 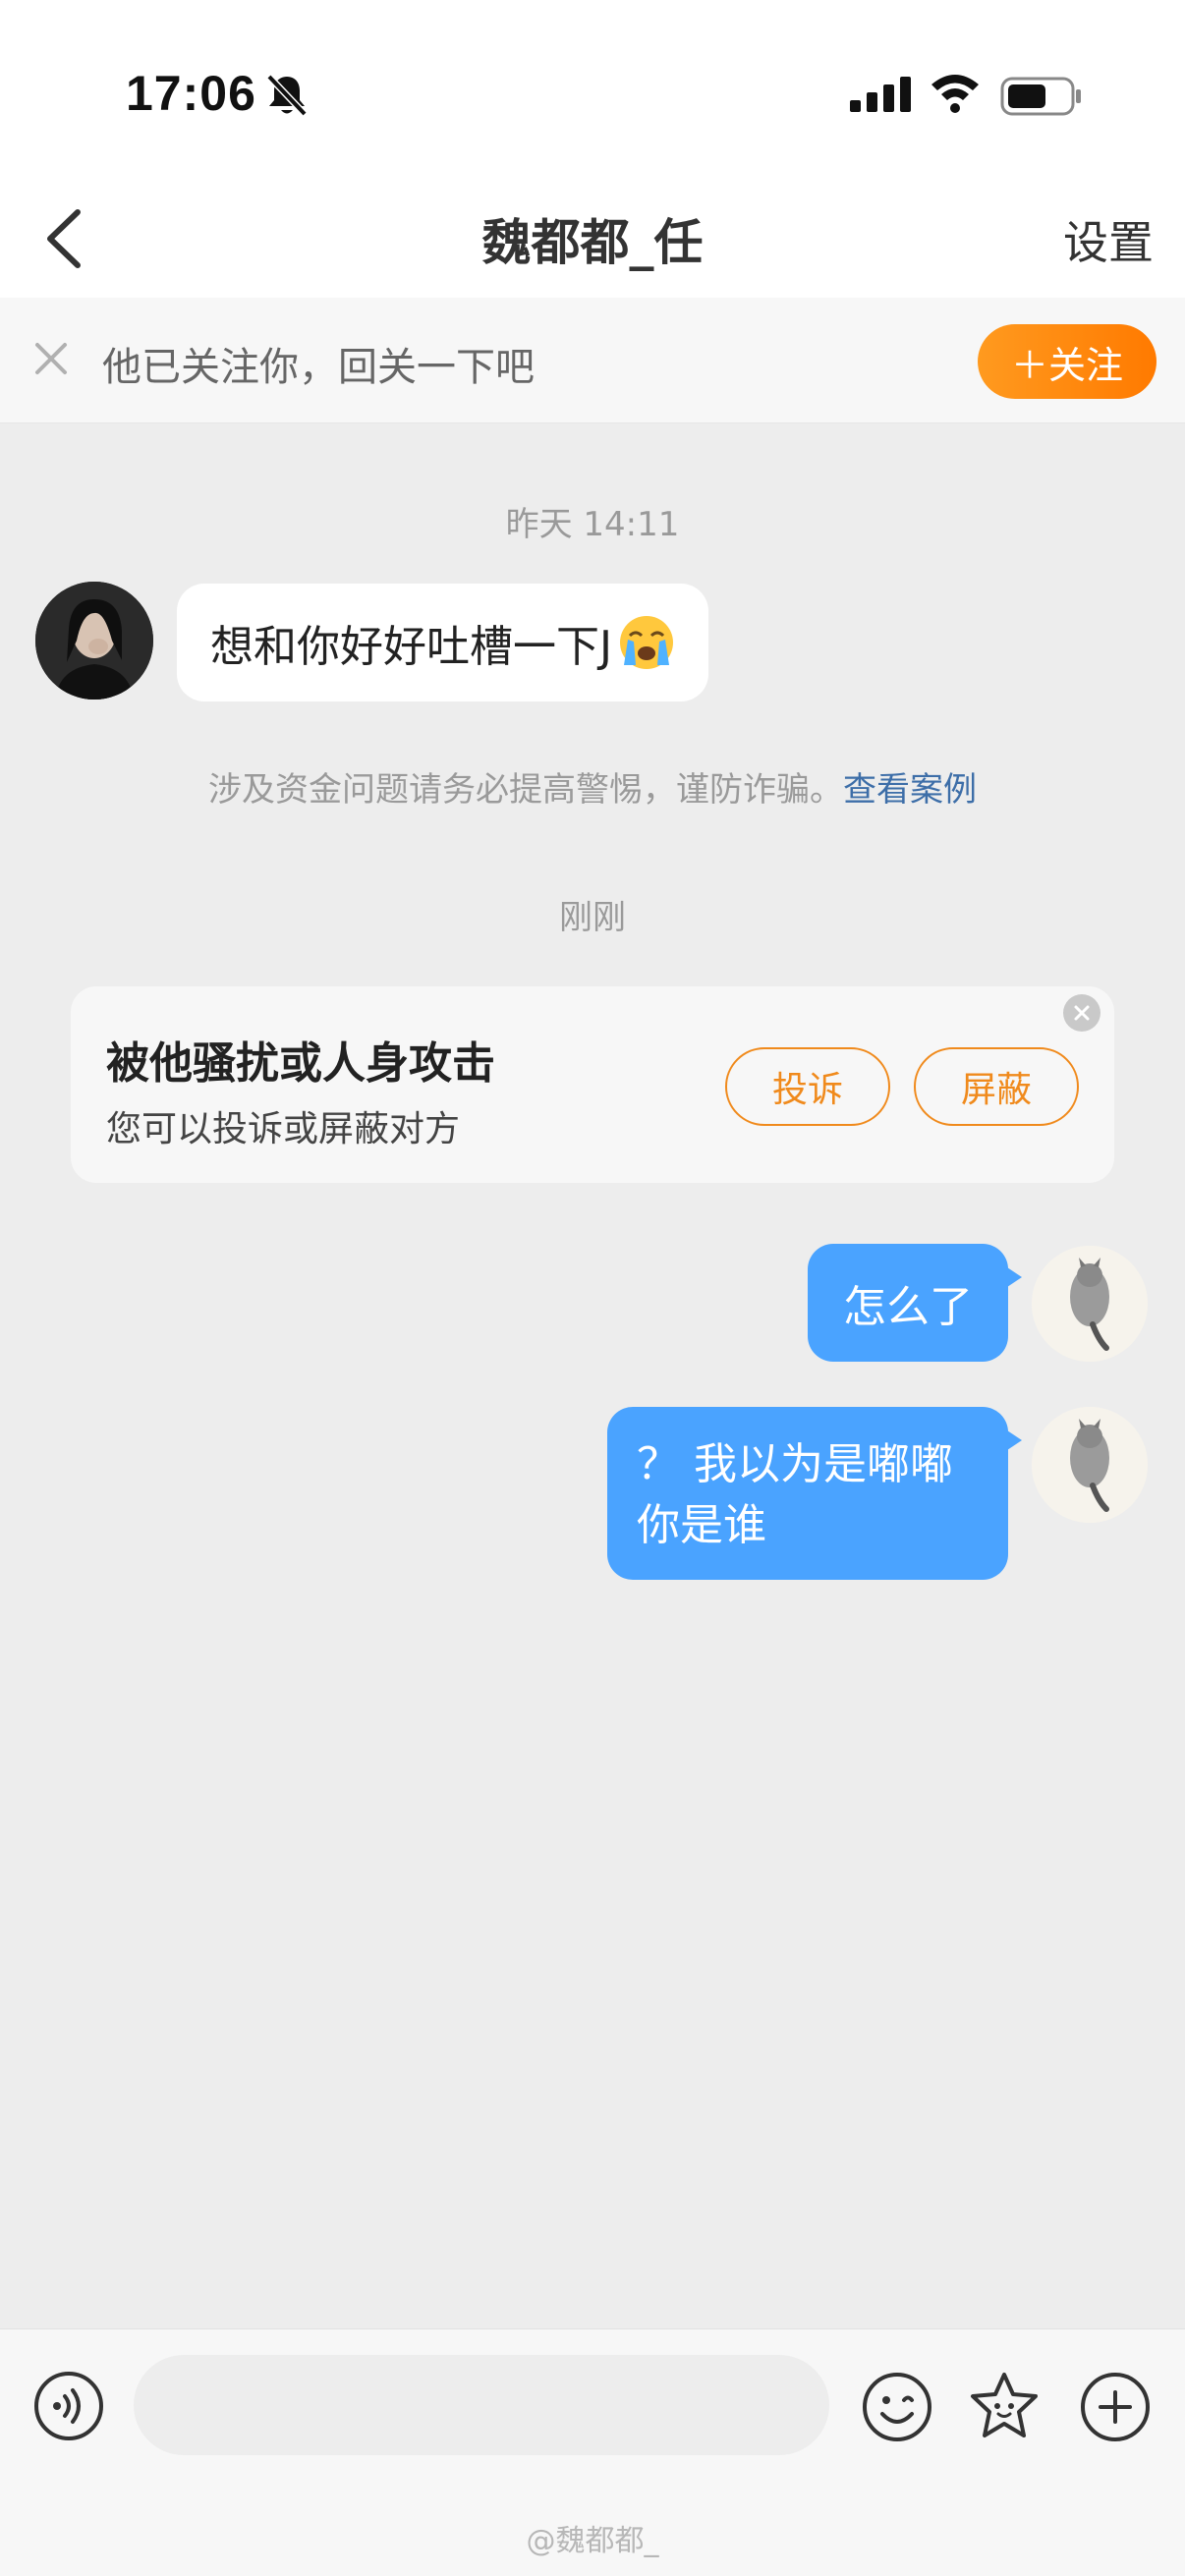 I want to click on contact-avatar, so click(x=94, y=641).